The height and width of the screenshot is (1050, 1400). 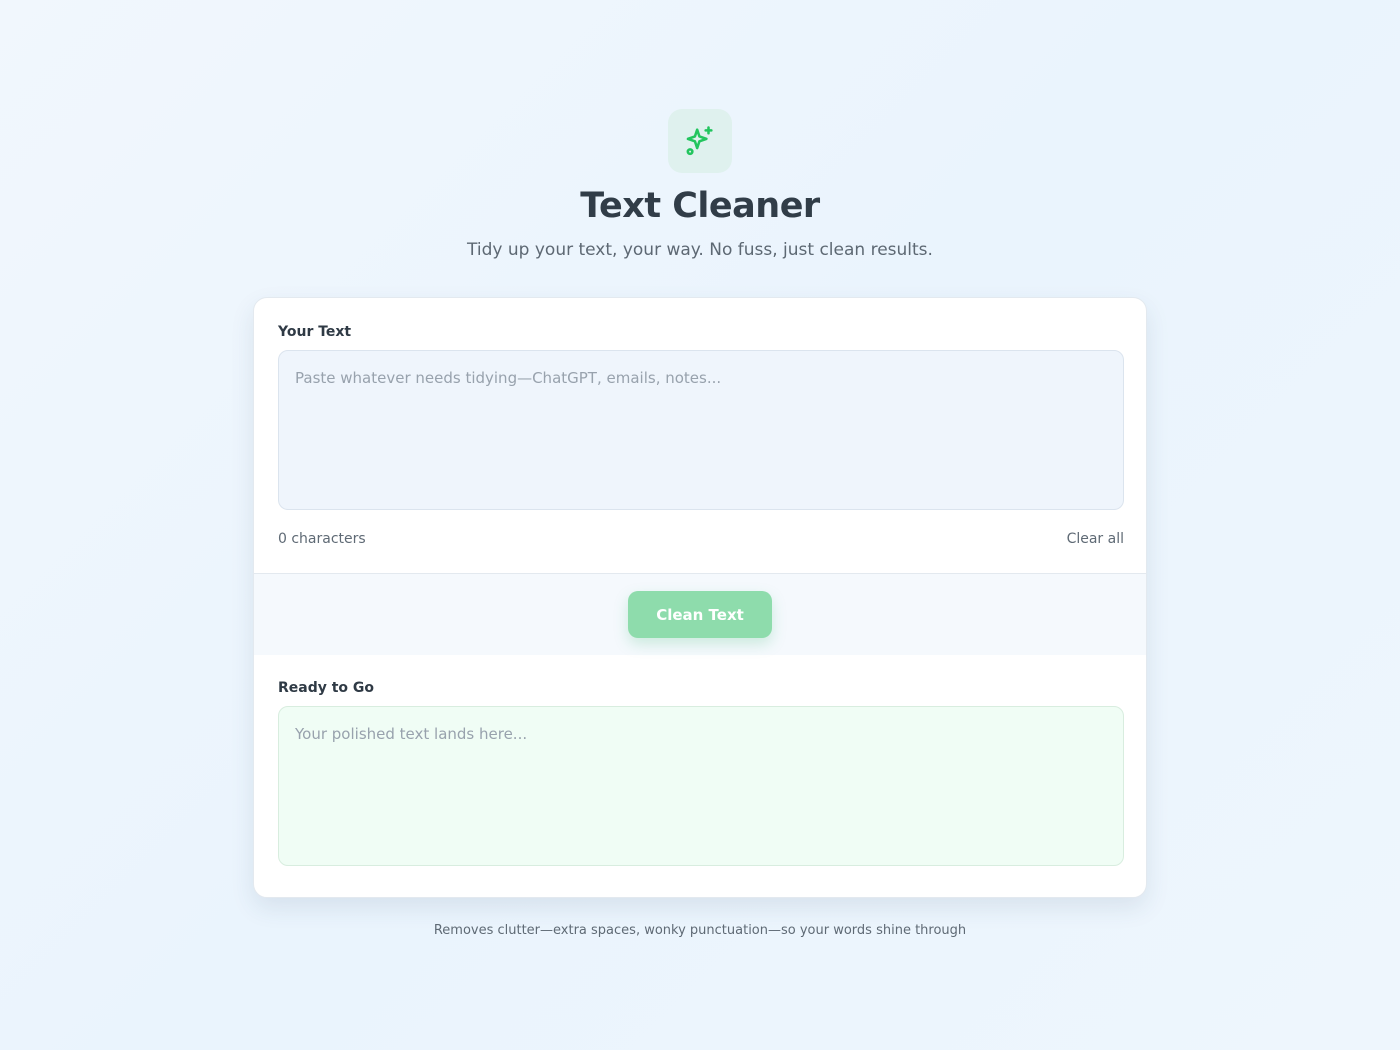 I want to click on action-bar: Clean Text, so click(x=700, y=614).